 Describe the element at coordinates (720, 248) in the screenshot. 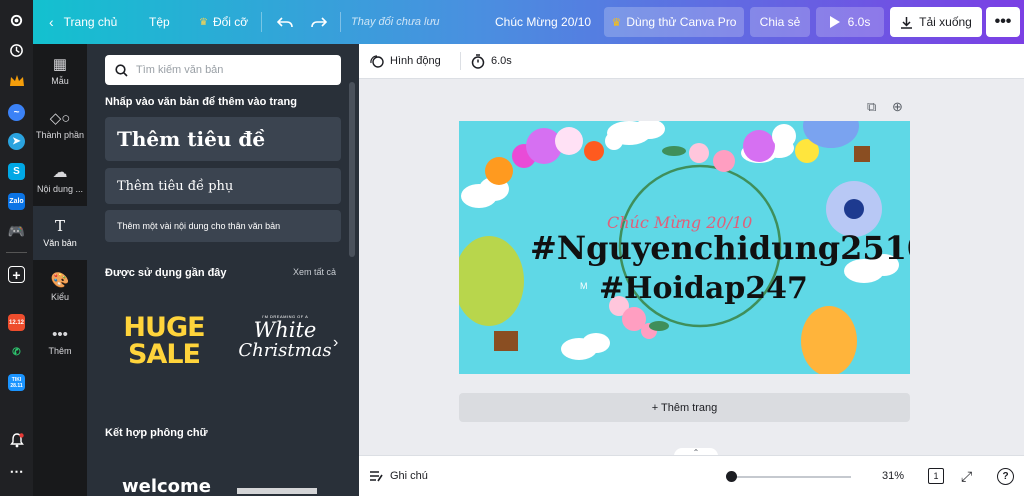

I see `hashtag-primary: #Nguyenchidung2510` at that location.